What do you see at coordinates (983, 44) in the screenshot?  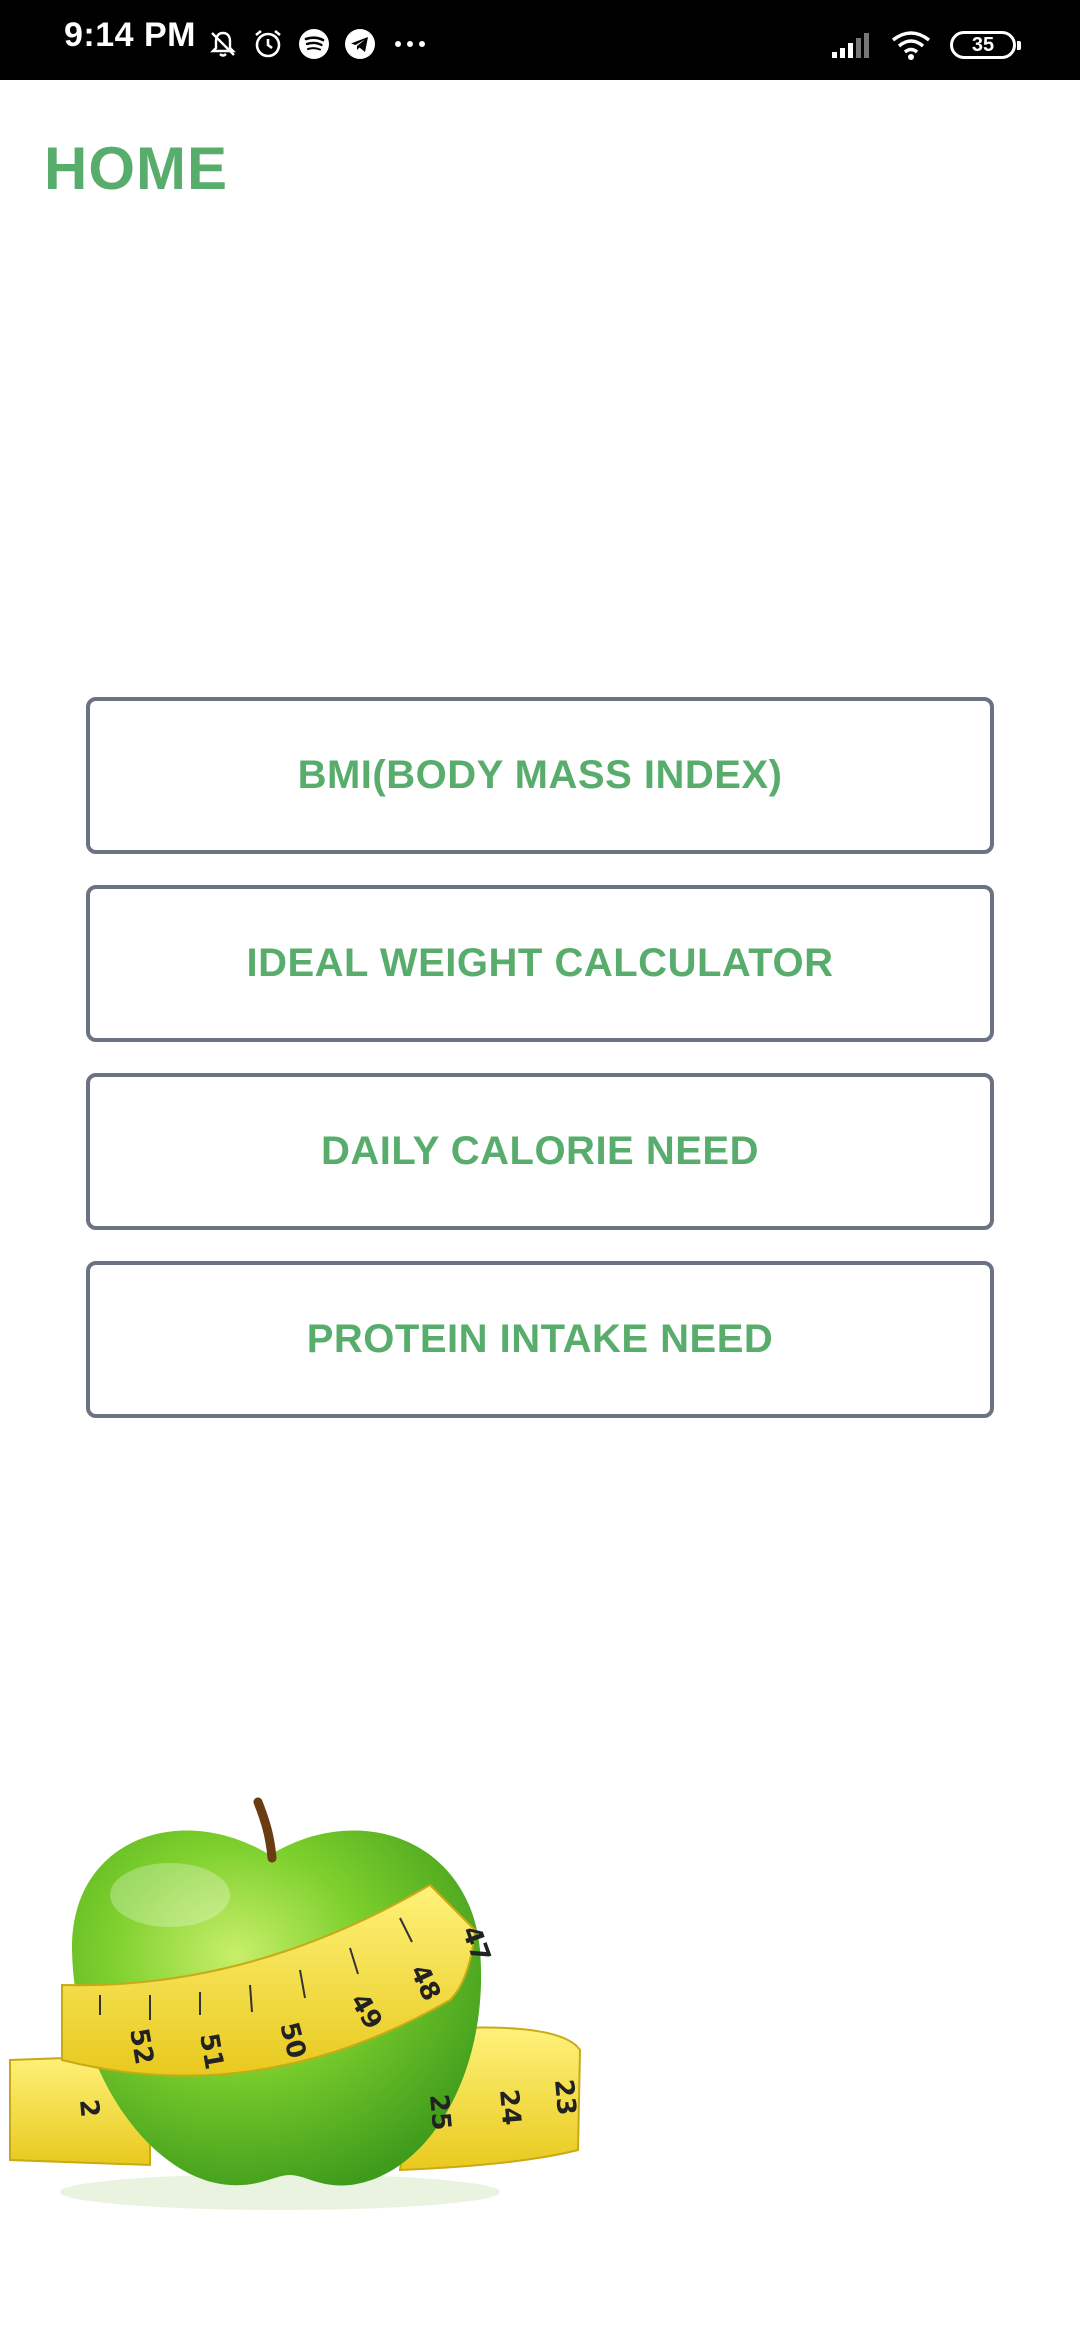 I see `battery-level: 35` at bounding box center [983, 44].